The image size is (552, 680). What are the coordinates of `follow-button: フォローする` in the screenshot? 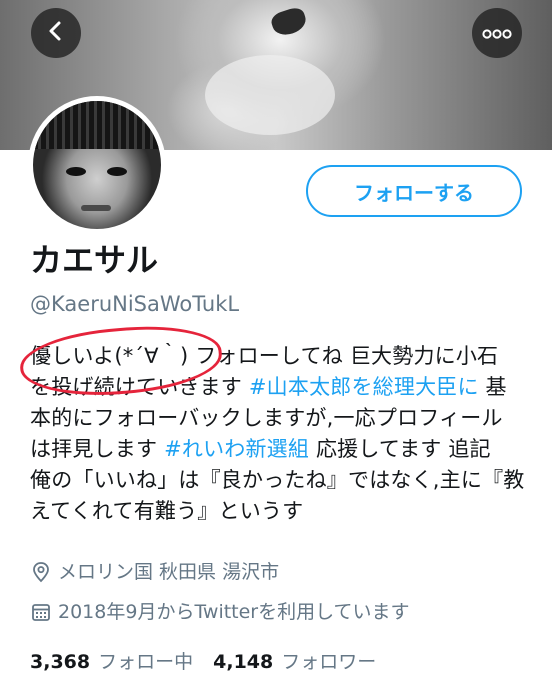 It's located at (414, 191).